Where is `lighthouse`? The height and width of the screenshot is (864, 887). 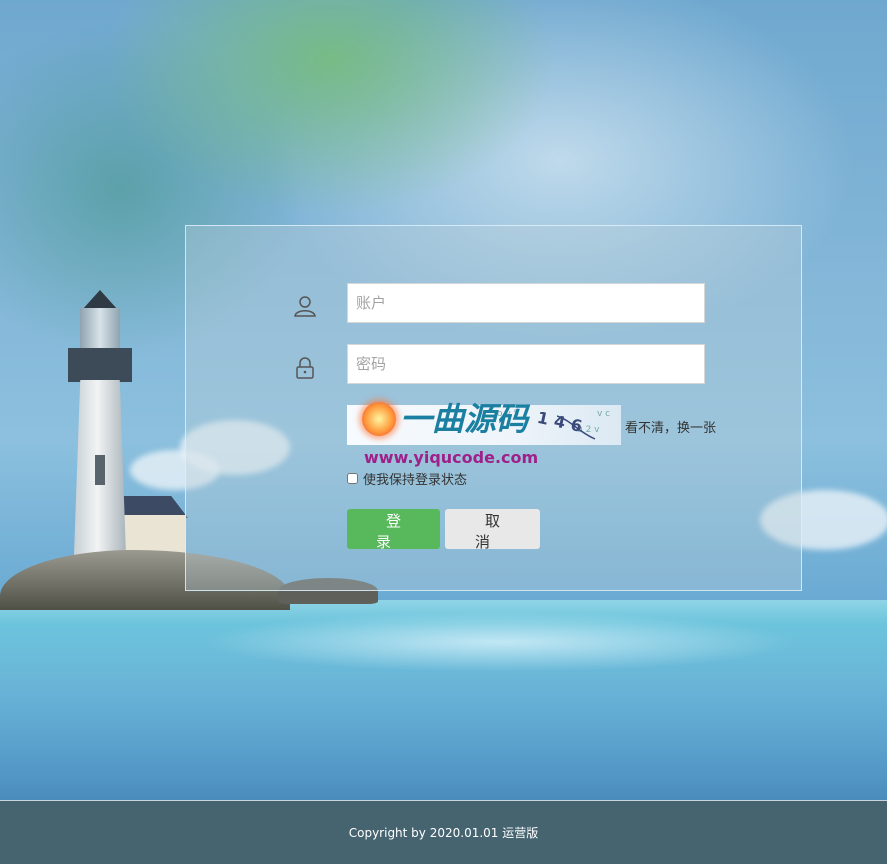 lighthouse is located at coordinates (100, 425).